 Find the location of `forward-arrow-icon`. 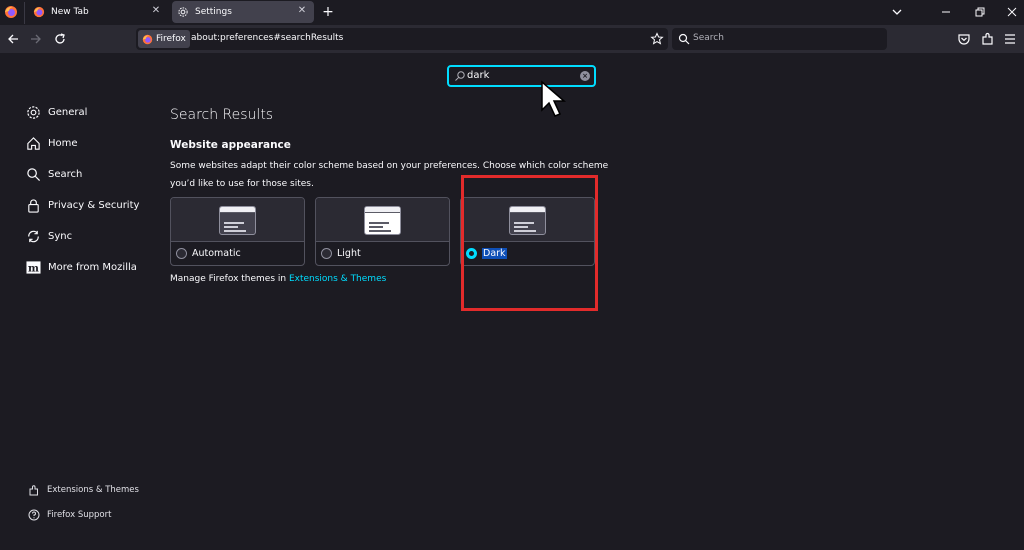

forward-arrow-icon is located at coordinates (36, 39).